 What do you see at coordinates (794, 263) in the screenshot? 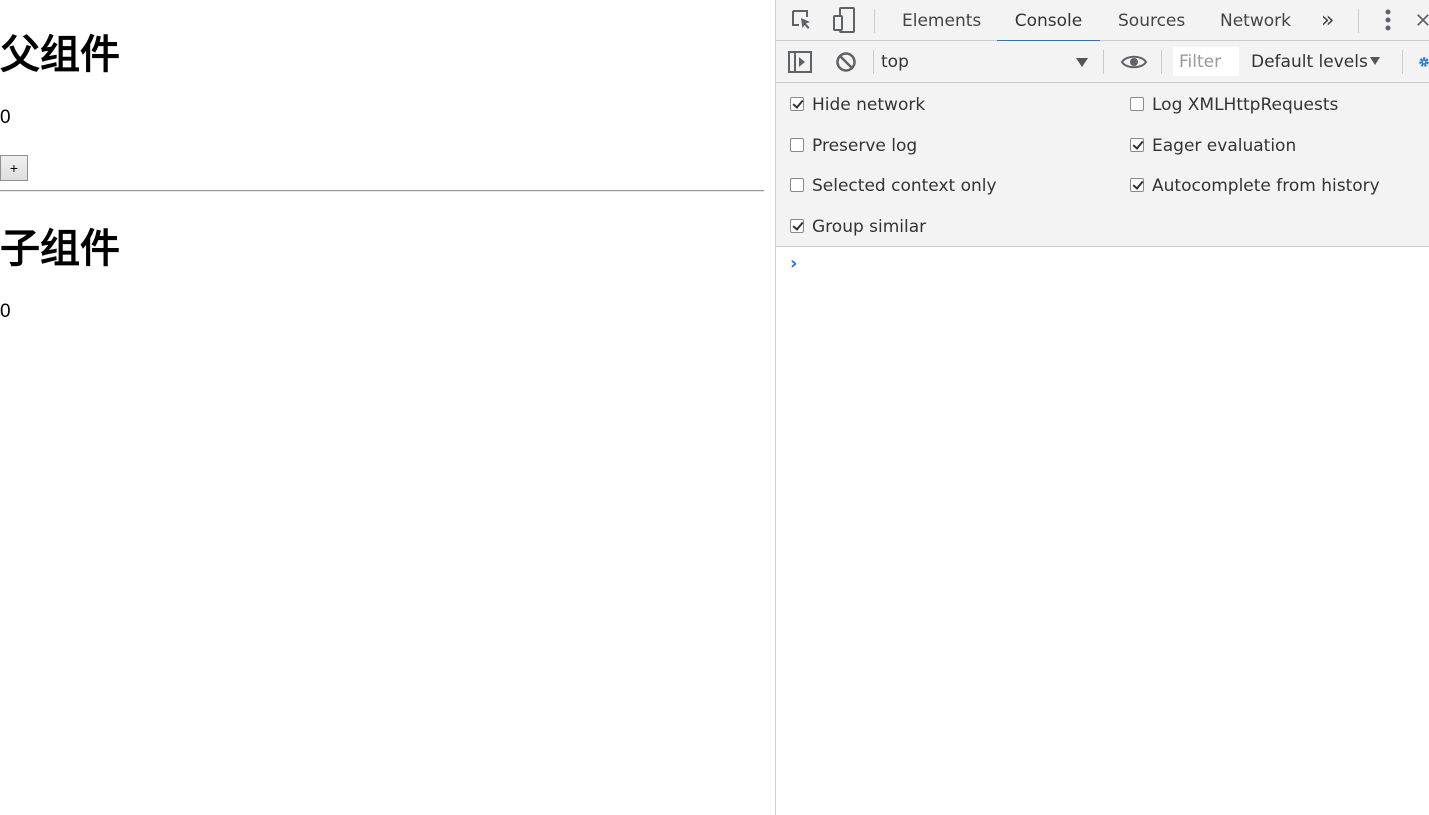
I see `console-prompt-icon: ›` at bounding box center [794, 263].